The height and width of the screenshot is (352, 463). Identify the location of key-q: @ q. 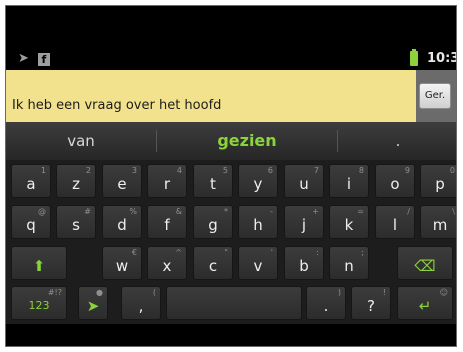
(31, 222).